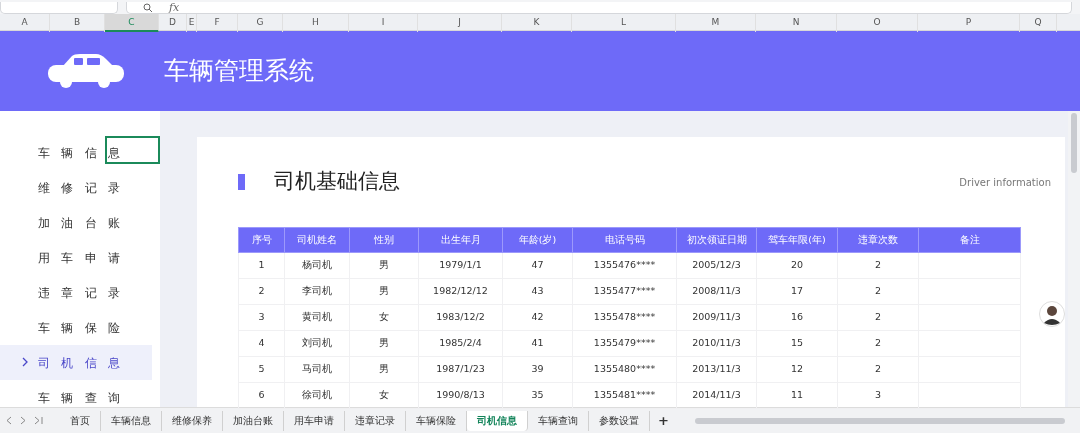 The height and width of the screenshot is (433, 1080). I want to click on table-cell: 1979/1/1, so click(460, 265).